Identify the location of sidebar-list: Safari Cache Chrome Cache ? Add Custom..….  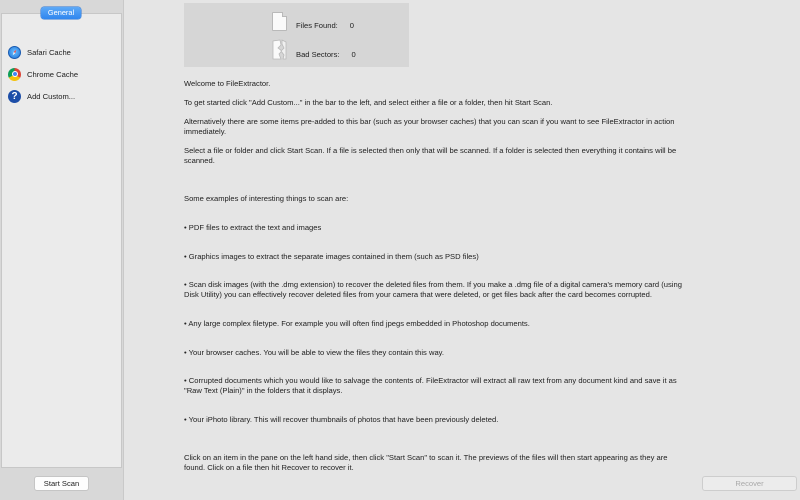
(61, 240).